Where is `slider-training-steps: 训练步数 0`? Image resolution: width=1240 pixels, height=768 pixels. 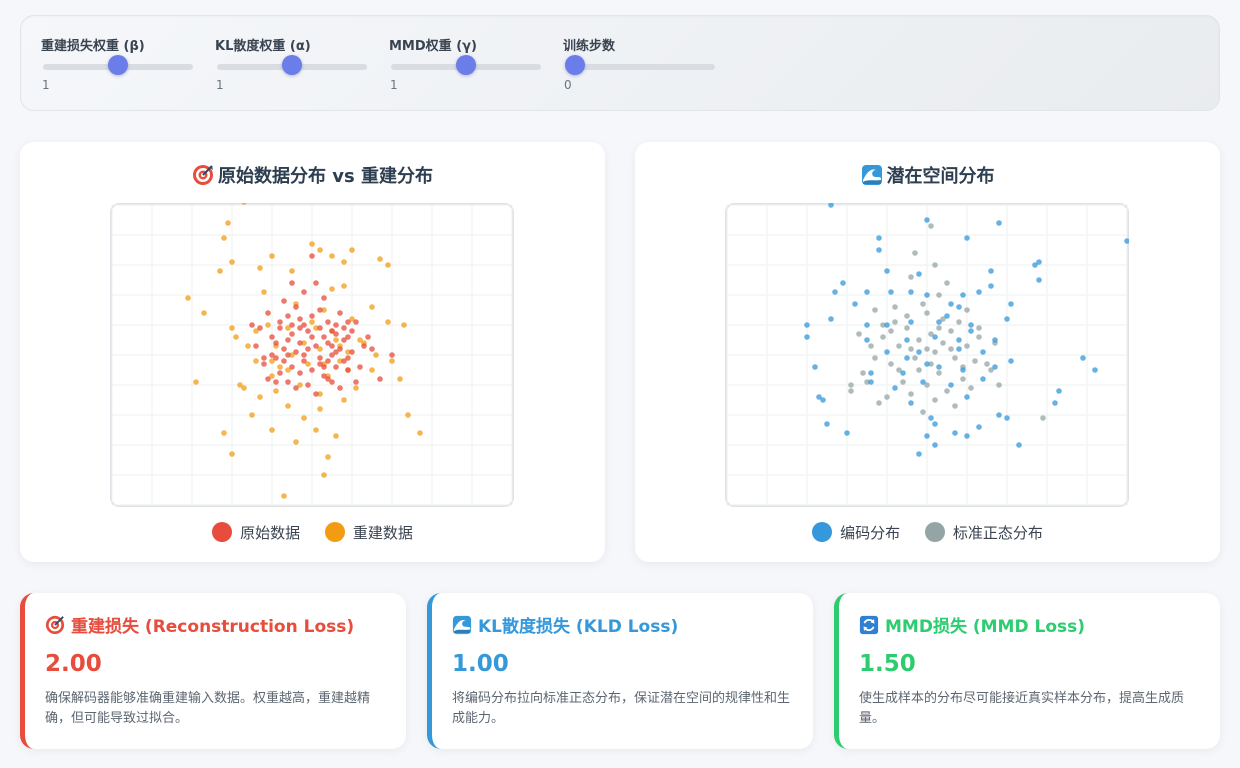
slider-training-steps: 训练步数 0 is located at coordinates (643, 65).